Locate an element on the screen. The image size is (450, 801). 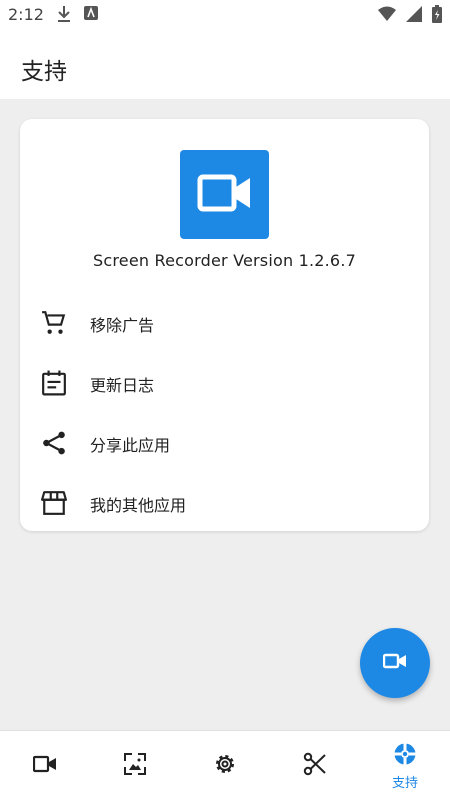
status-time: 2:12 is located at coordinates (26, 14).